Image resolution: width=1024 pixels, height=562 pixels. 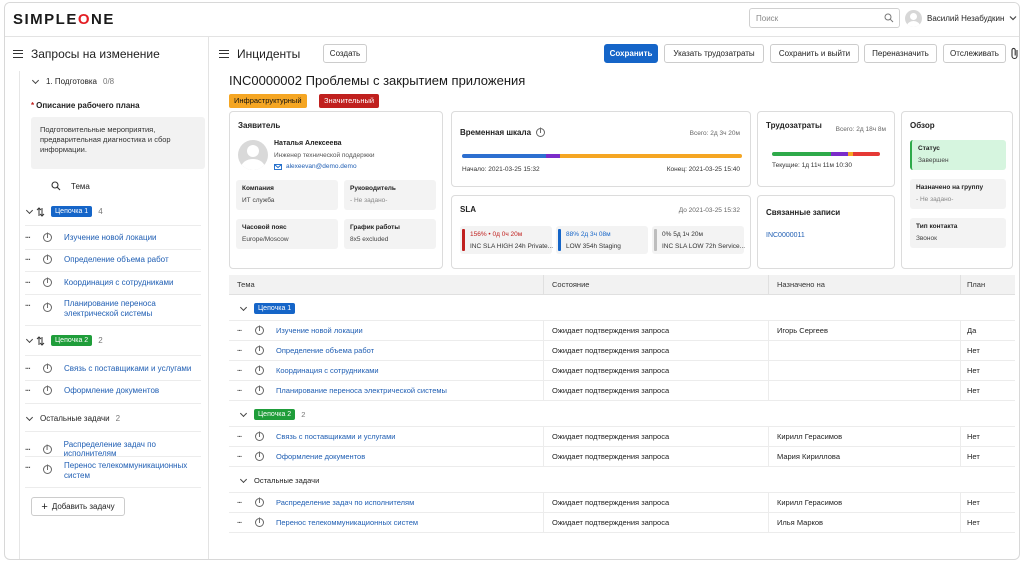 I want to click on list-item: ··· Перенос телекоммуникационных систем, so click(x=106, y=471).